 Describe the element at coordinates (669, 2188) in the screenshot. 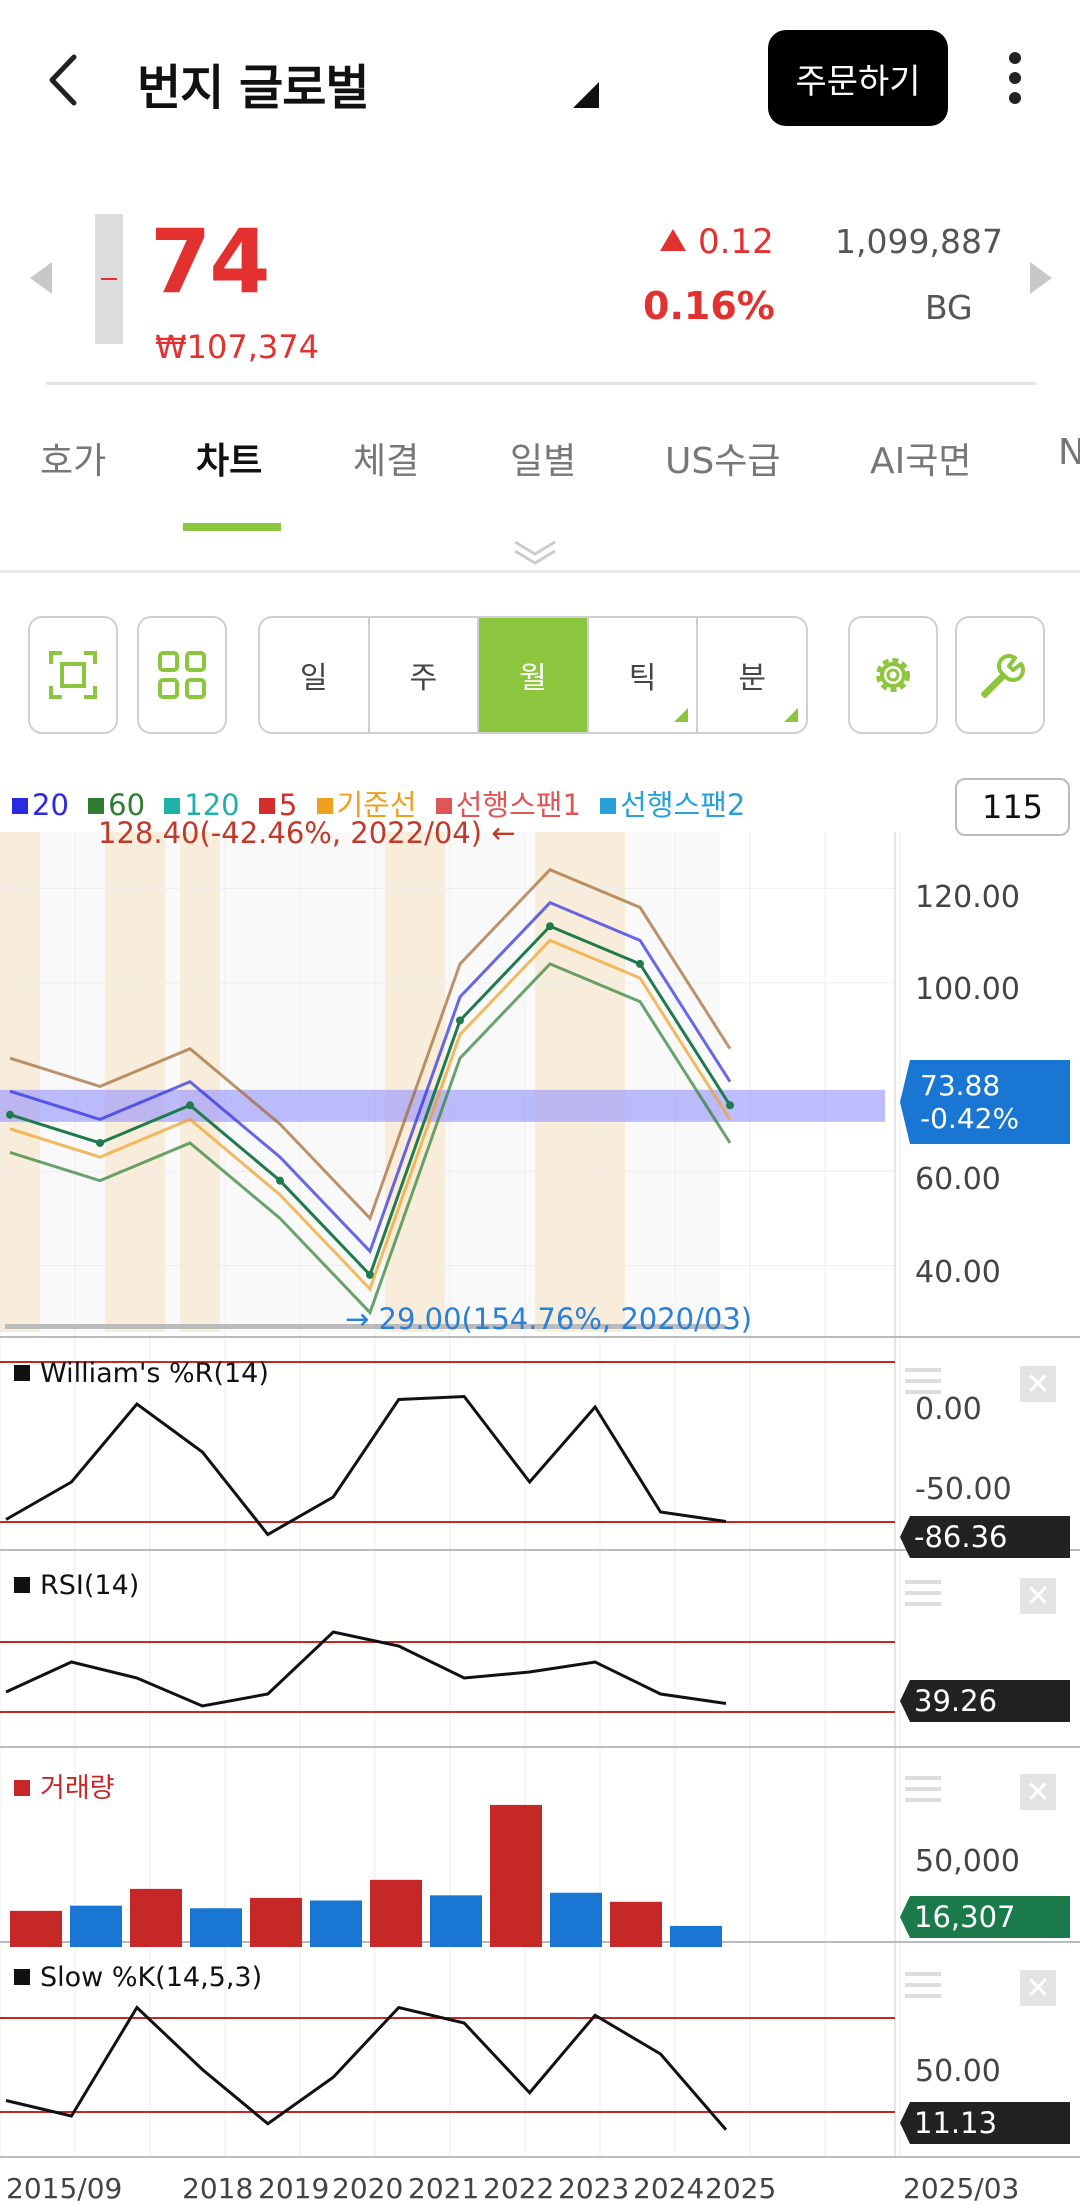

I see `x-tick-label: 2024` at that location.